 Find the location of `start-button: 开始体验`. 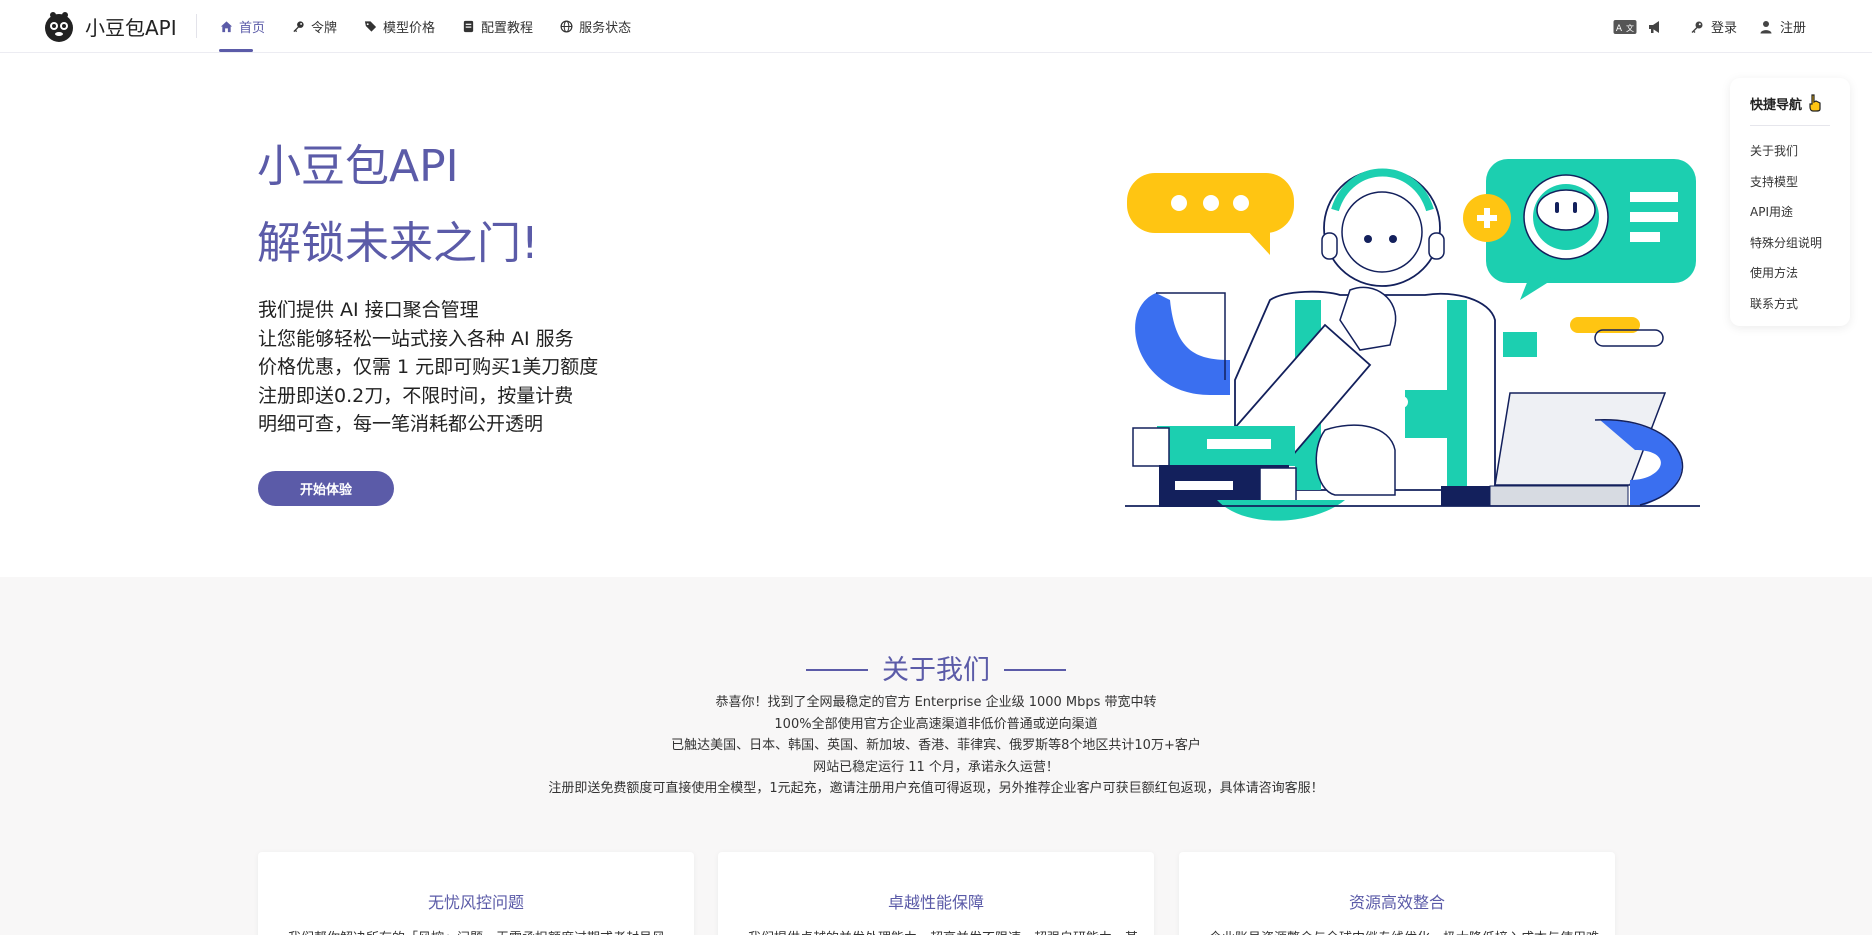

start-button: 开始体验 is located at coordinates (326, 488).